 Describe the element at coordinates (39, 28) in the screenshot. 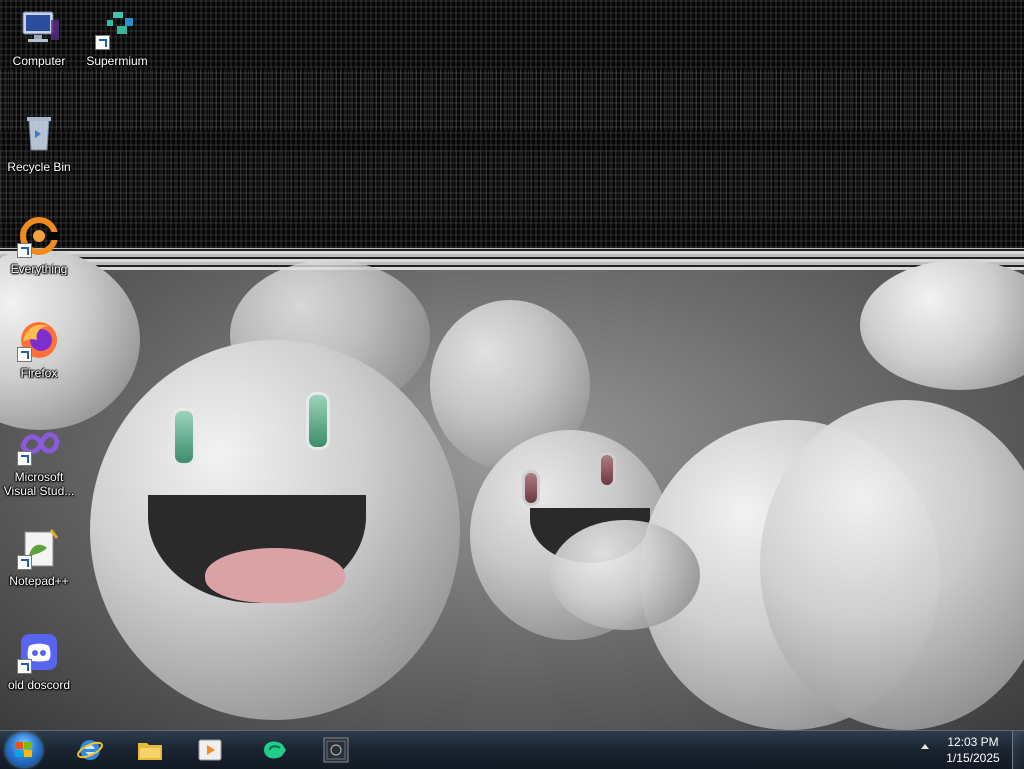

I see `computer-icon` at that location.